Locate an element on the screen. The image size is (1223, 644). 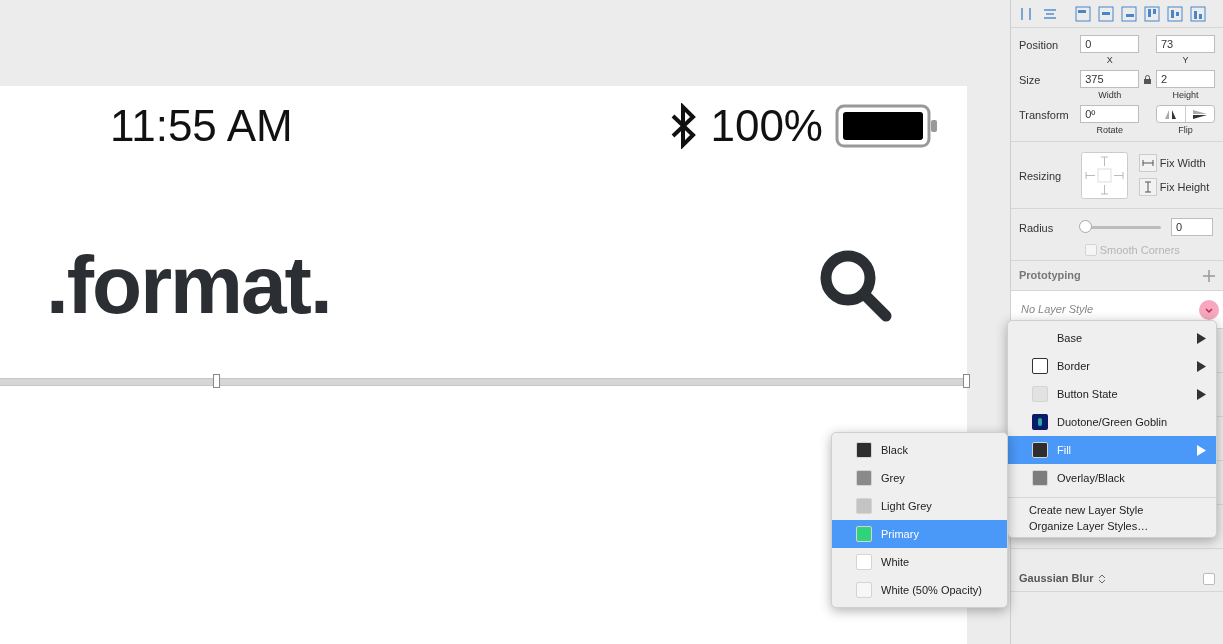
menu-item: Black is located at coordinates (919, 450).